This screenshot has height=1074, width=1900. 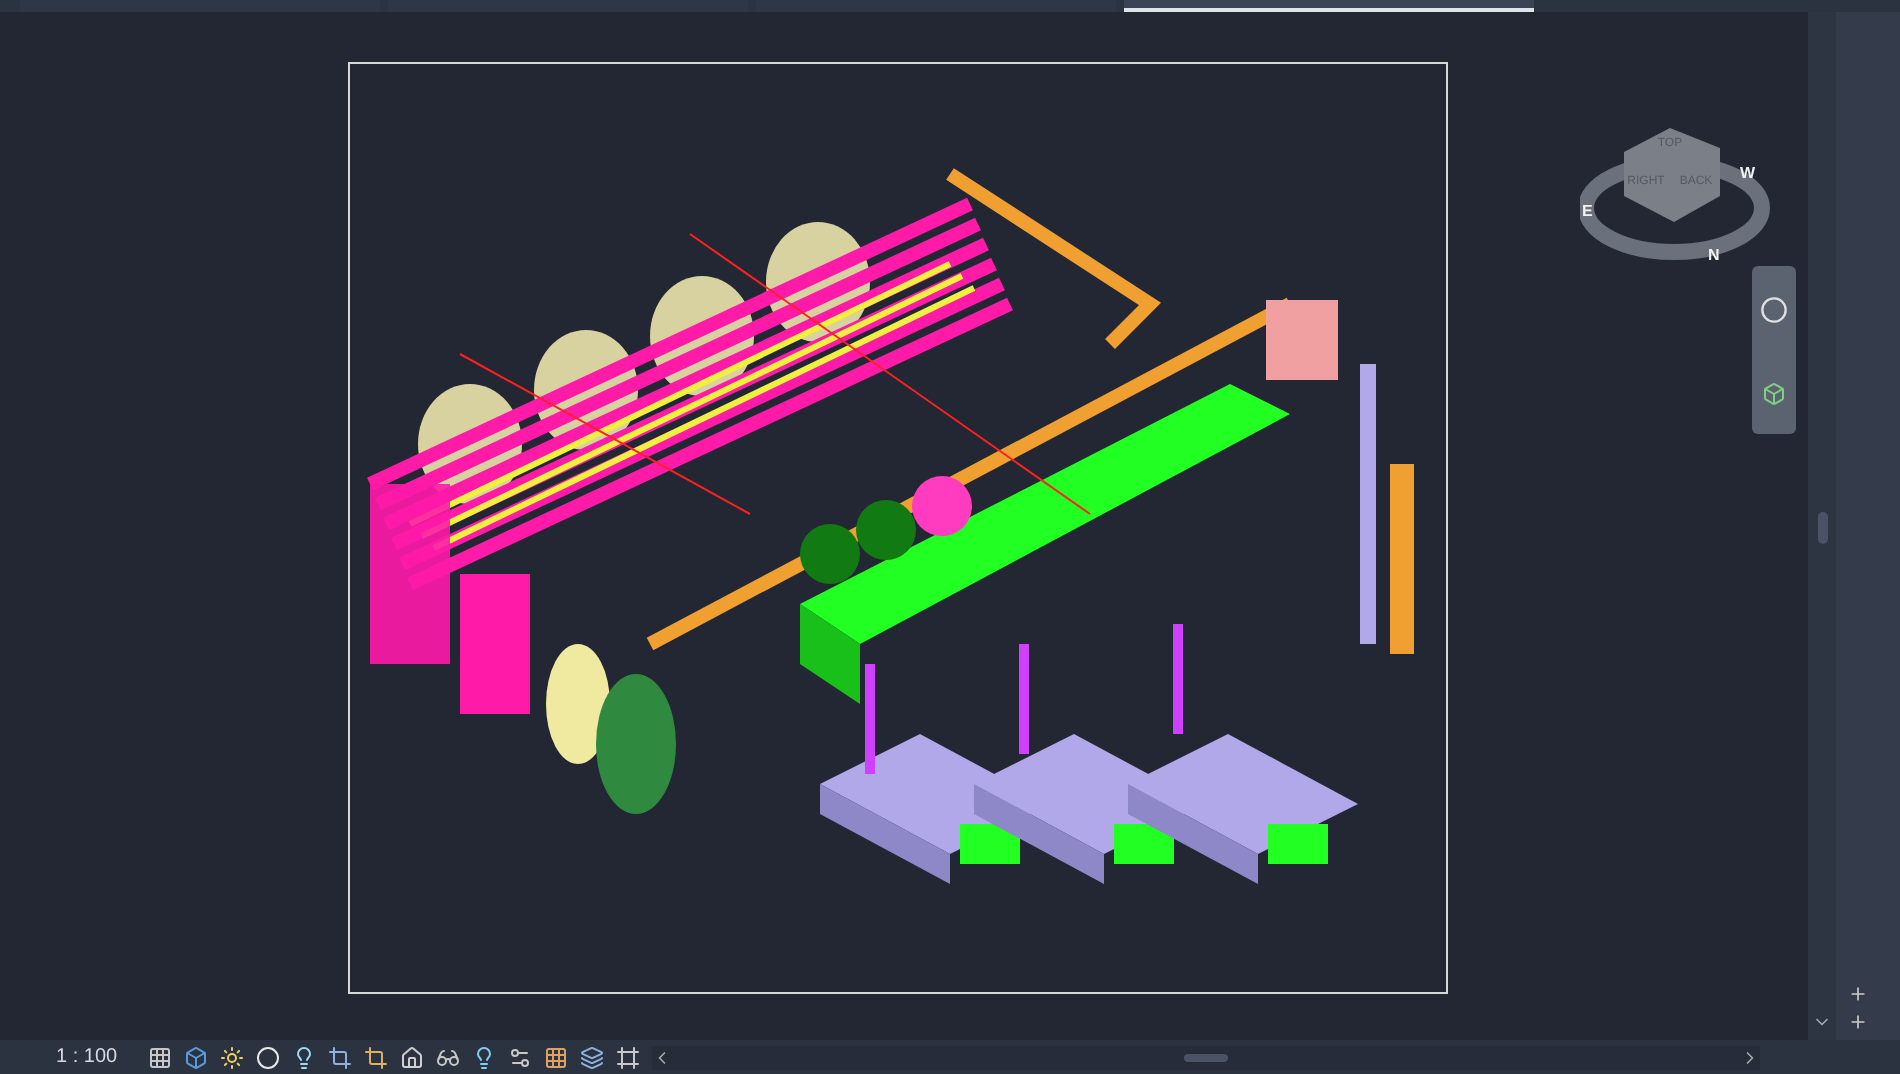 I want to click on sun-icon, so click(x=232, y=1057).